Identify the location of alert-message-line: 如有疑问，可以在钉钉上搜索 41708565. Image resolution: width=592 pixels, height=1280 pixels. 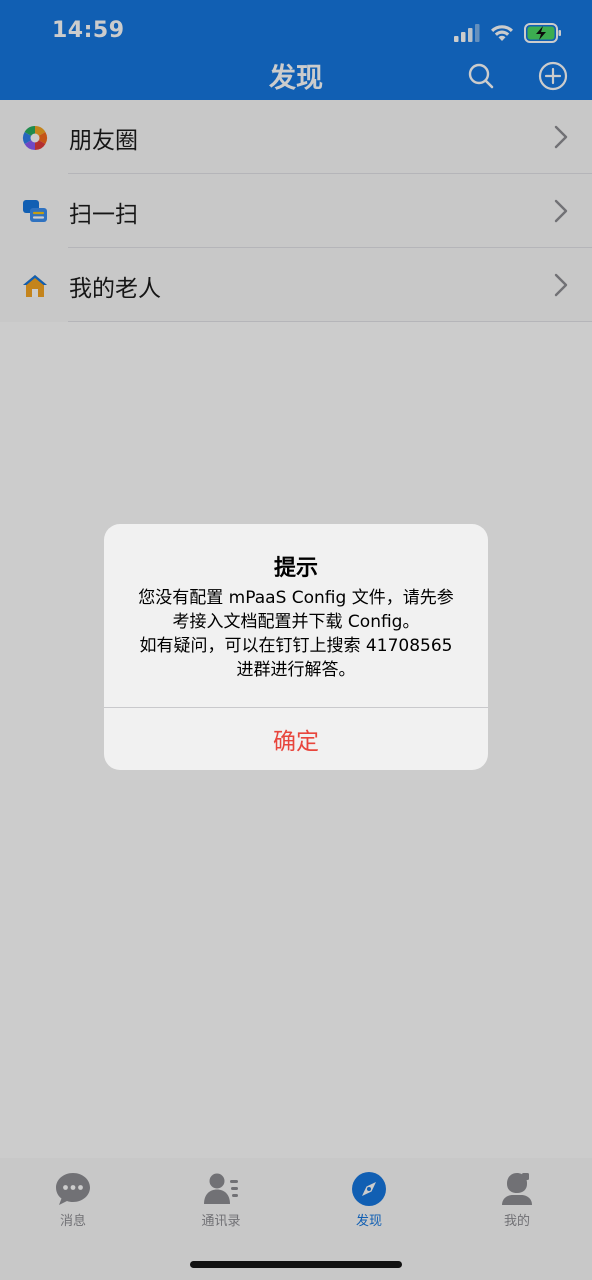
(296, 646).